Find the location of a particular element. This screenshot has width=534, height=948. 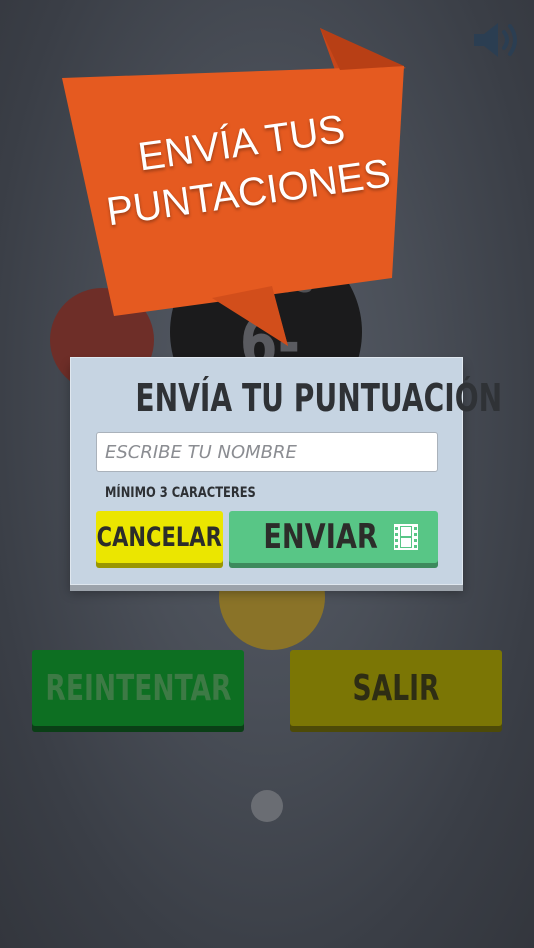

exit-button-label: SALIR is located at coordinates (396, 688).